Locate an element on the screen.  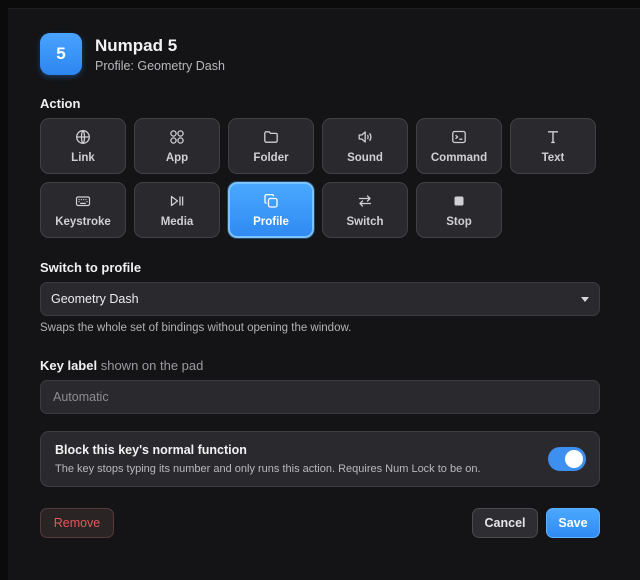
key-label-field is located at coordinates (320, 397).